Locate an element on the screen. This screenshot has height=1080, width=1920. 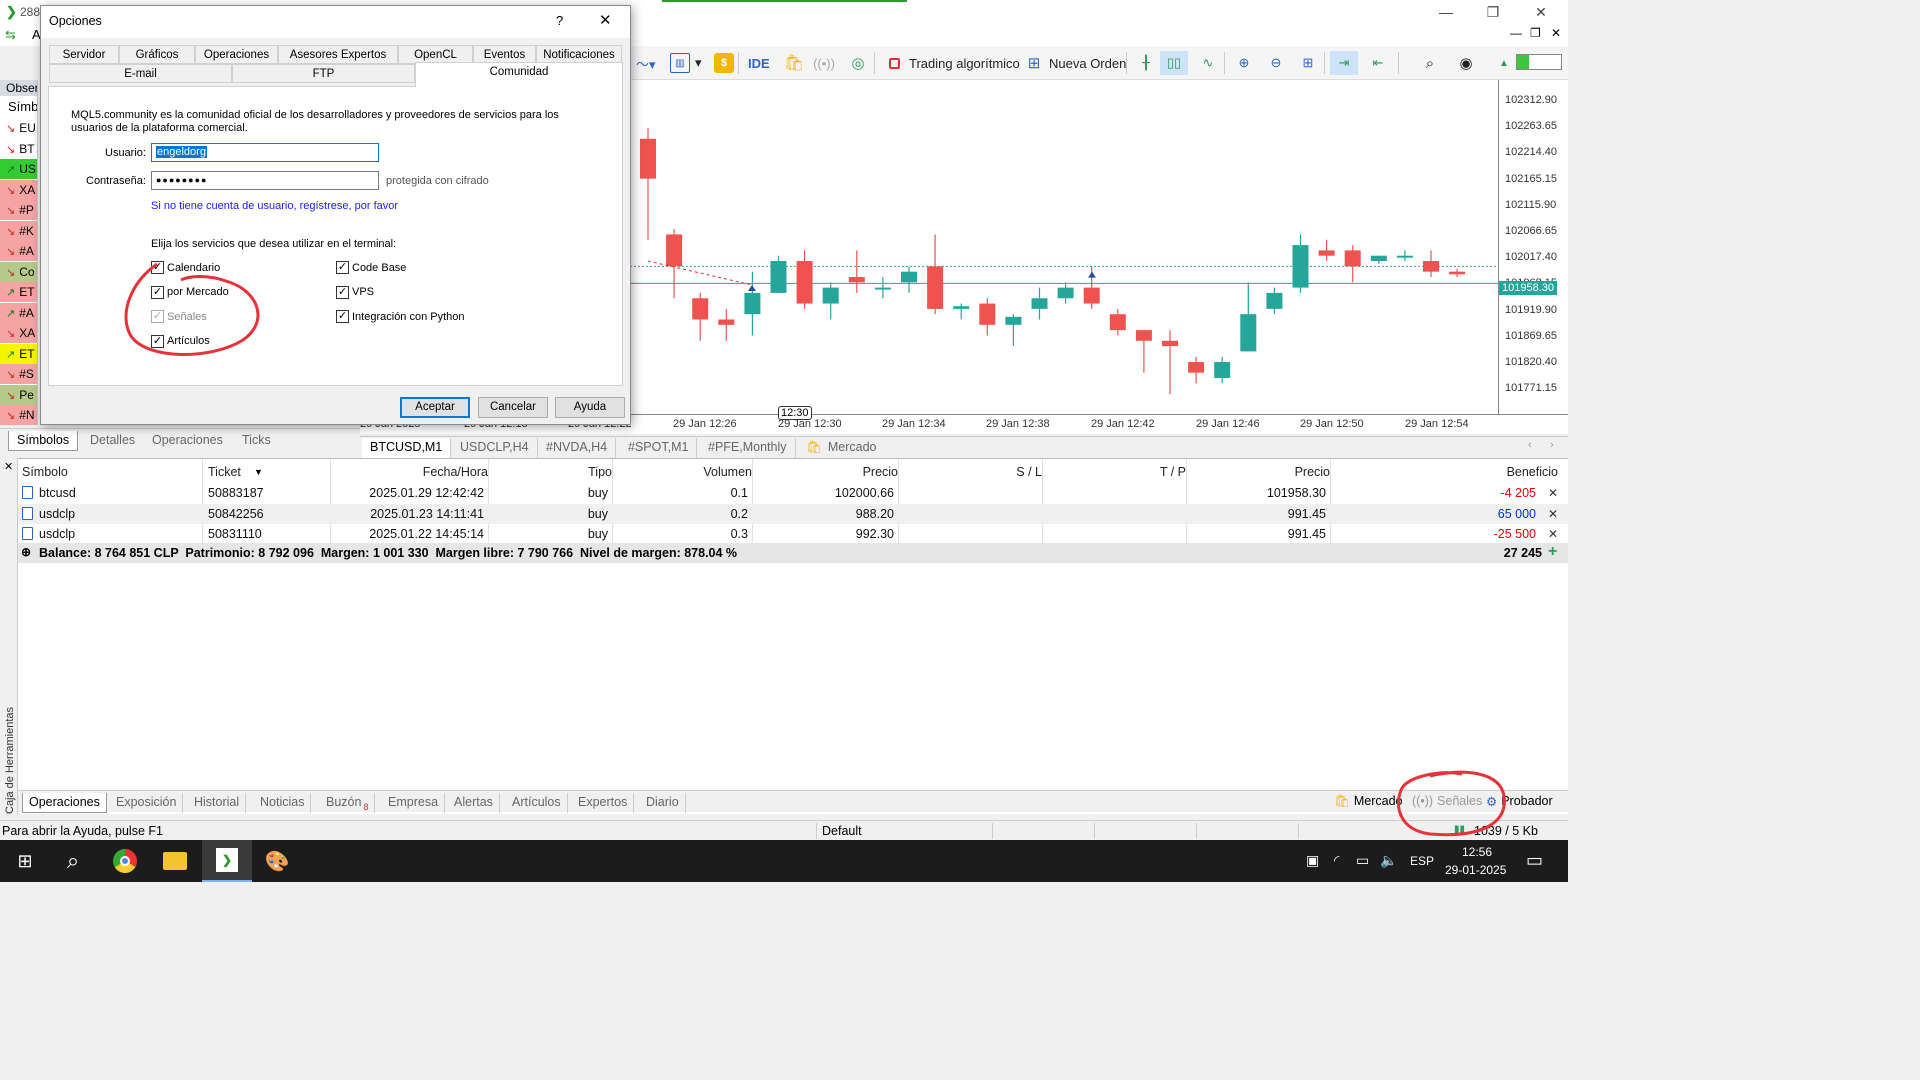
options-tab: E-mail is located at coordinates (140, 73).